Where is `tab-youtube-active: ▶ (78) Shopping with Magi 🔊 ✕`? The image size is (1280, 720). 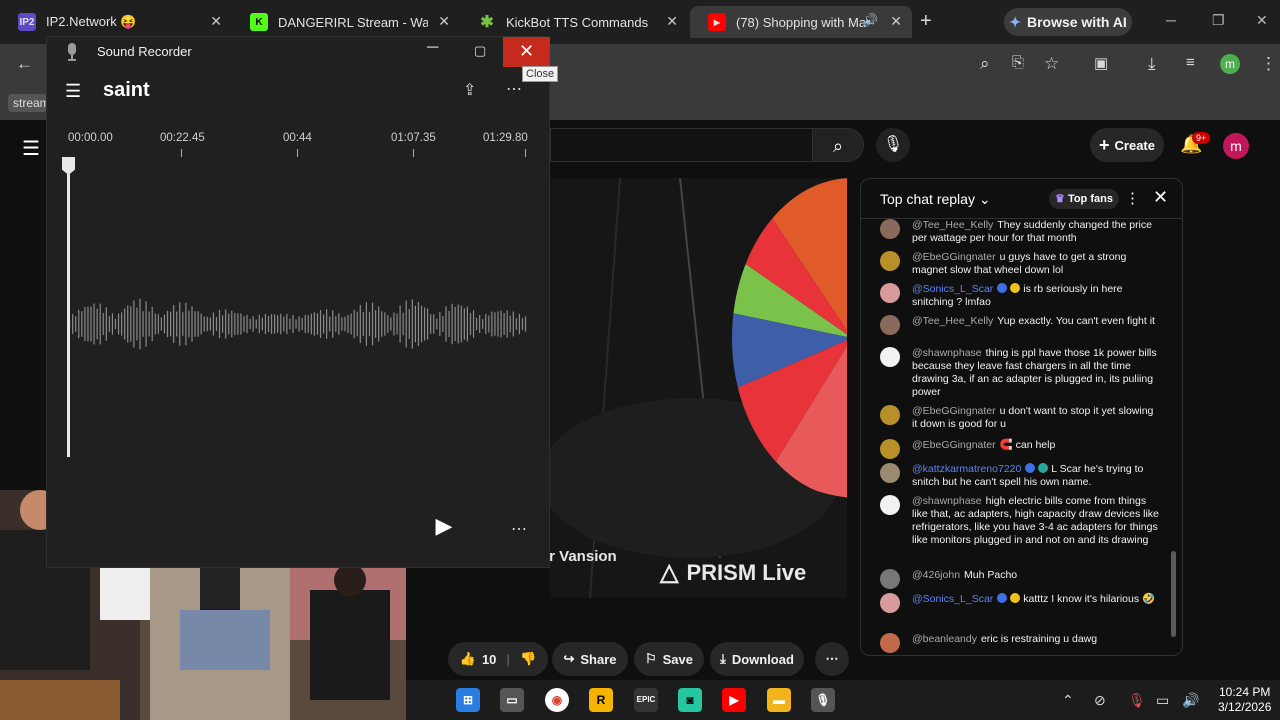
tab-youtube-active: ▶ (78) Shopping with Magi 🔊 ✕ is located at coordinates (801, 22).